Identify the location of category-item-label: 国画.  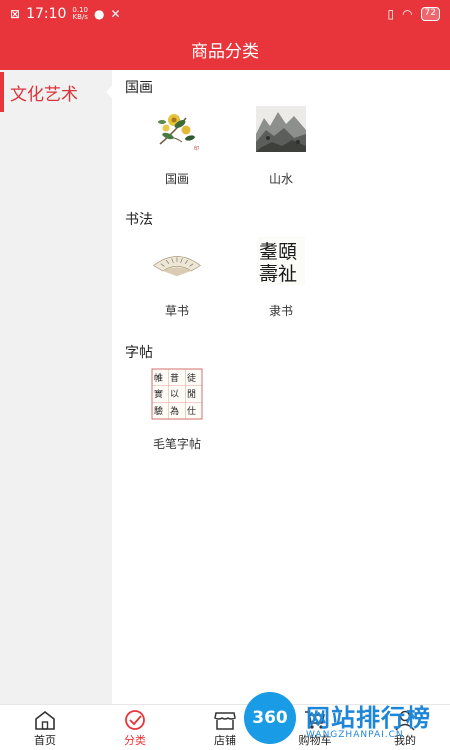
(176, 179).